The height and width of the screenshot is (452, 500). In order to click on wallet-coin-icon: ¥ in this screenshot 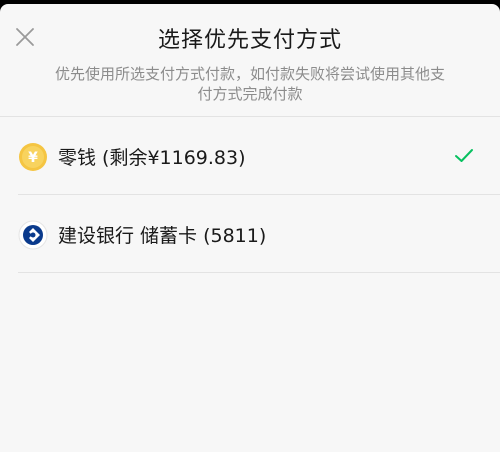, I will do `click(33, 157)`.